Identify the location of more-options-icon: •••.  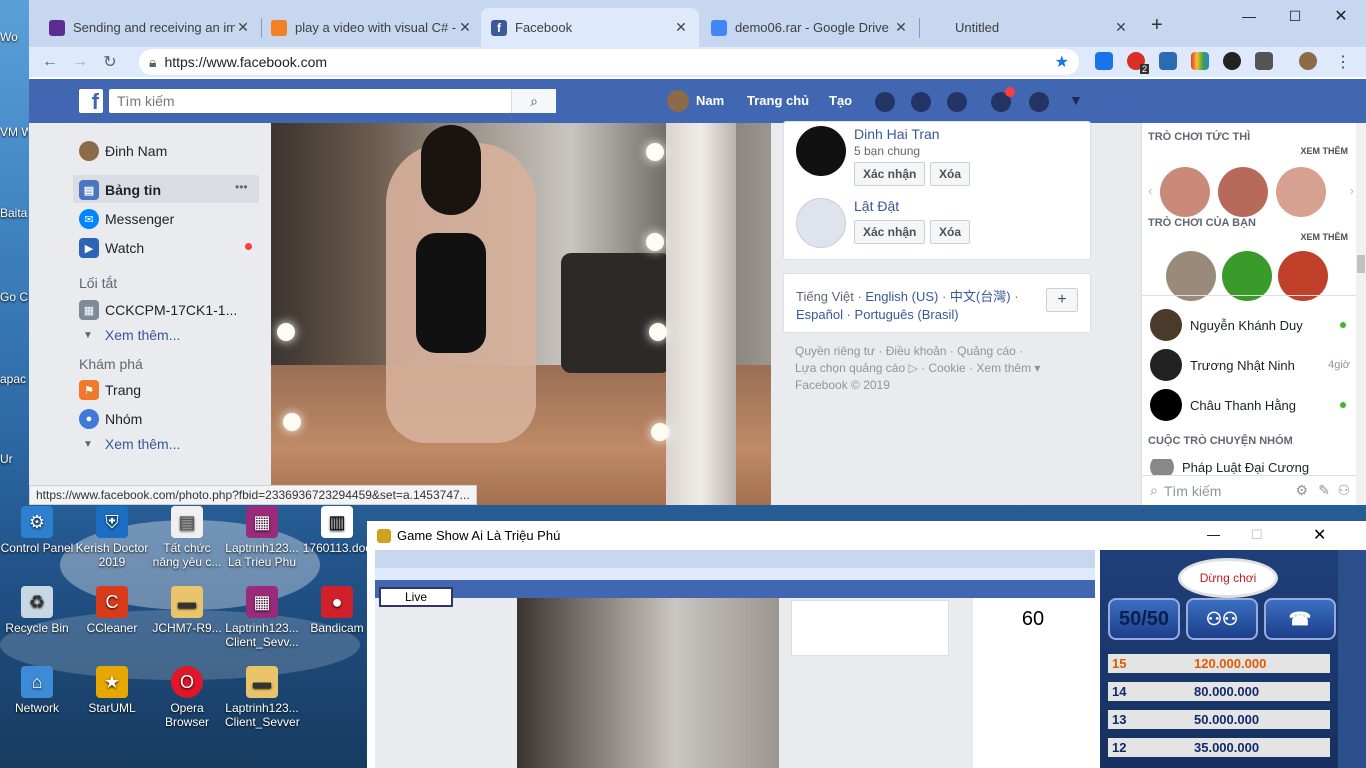
(241, 187).